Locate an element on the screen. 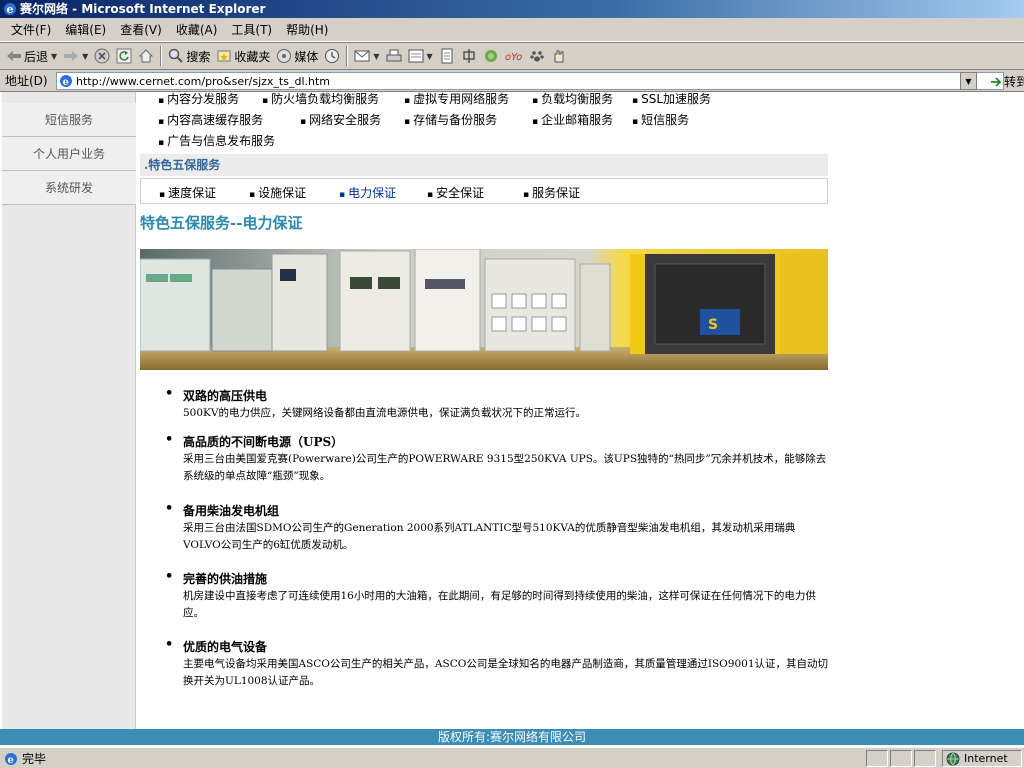 This screenshot has width=1024, height=768. favorites-button: 收藏夹 is located at coordinates (243, 56).